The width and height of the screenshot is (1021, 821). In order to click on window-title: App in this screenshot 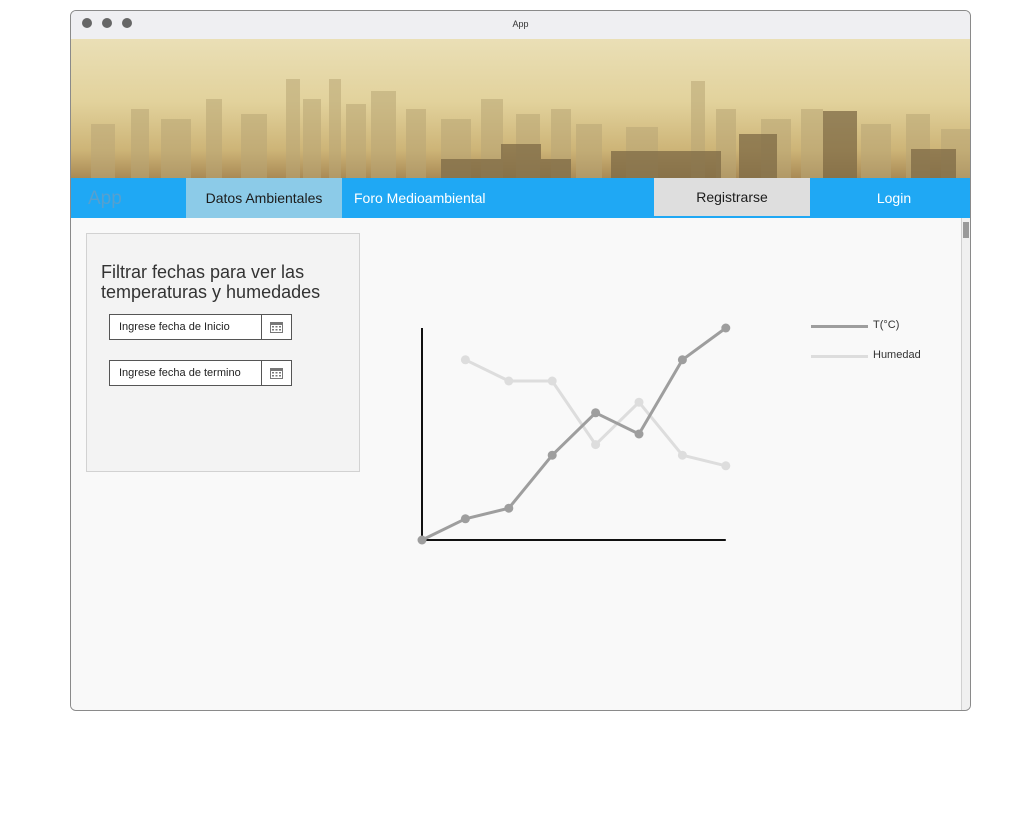, I will do `click(520, 24)`.